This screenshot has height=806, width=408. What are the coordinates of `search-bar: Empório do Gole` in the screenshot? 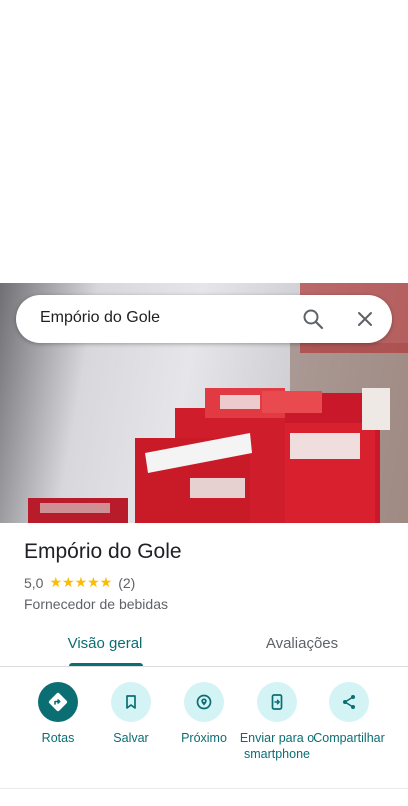 It's located at (204, 319).